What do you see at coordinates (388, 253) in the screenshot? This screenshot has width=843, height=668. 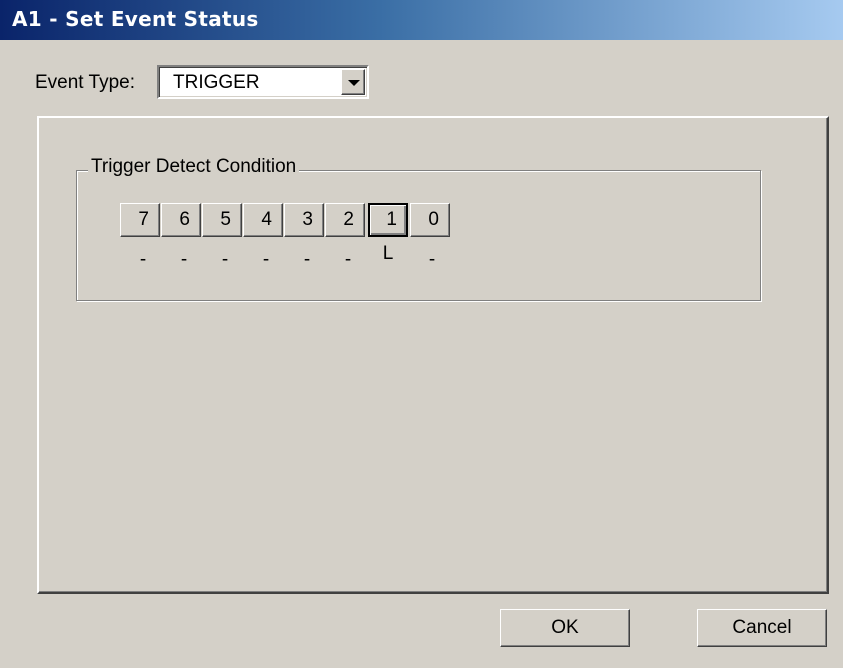 I see `bit-value-1: L` at bounding box center [388, 253].